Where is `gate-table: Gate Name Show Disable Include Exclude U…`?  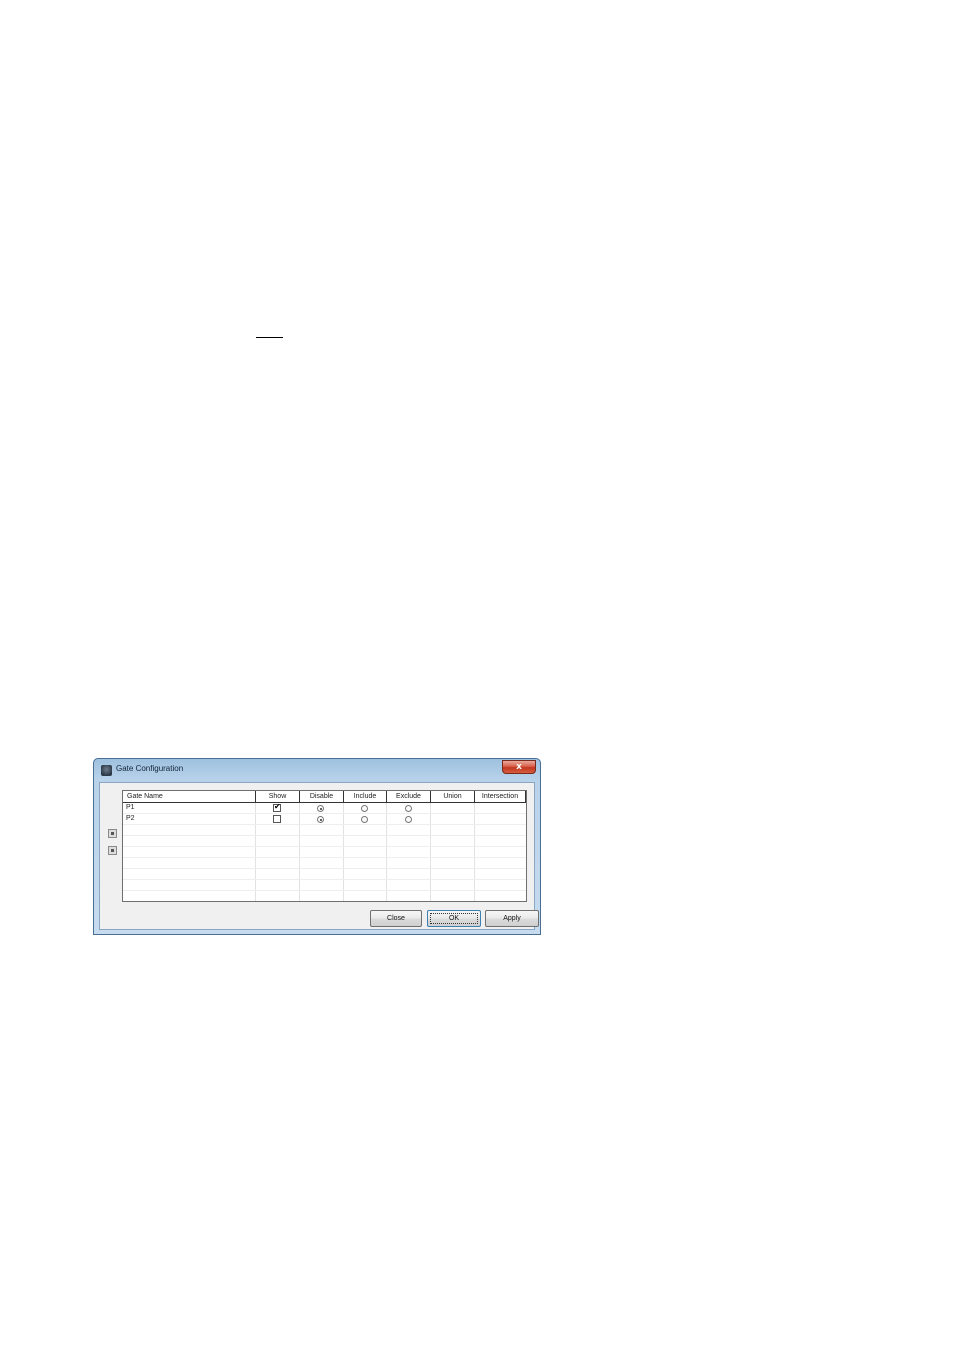 gate-table: Gate Name Show Disable Include Exclude U… is located at coordinates (324, 846).